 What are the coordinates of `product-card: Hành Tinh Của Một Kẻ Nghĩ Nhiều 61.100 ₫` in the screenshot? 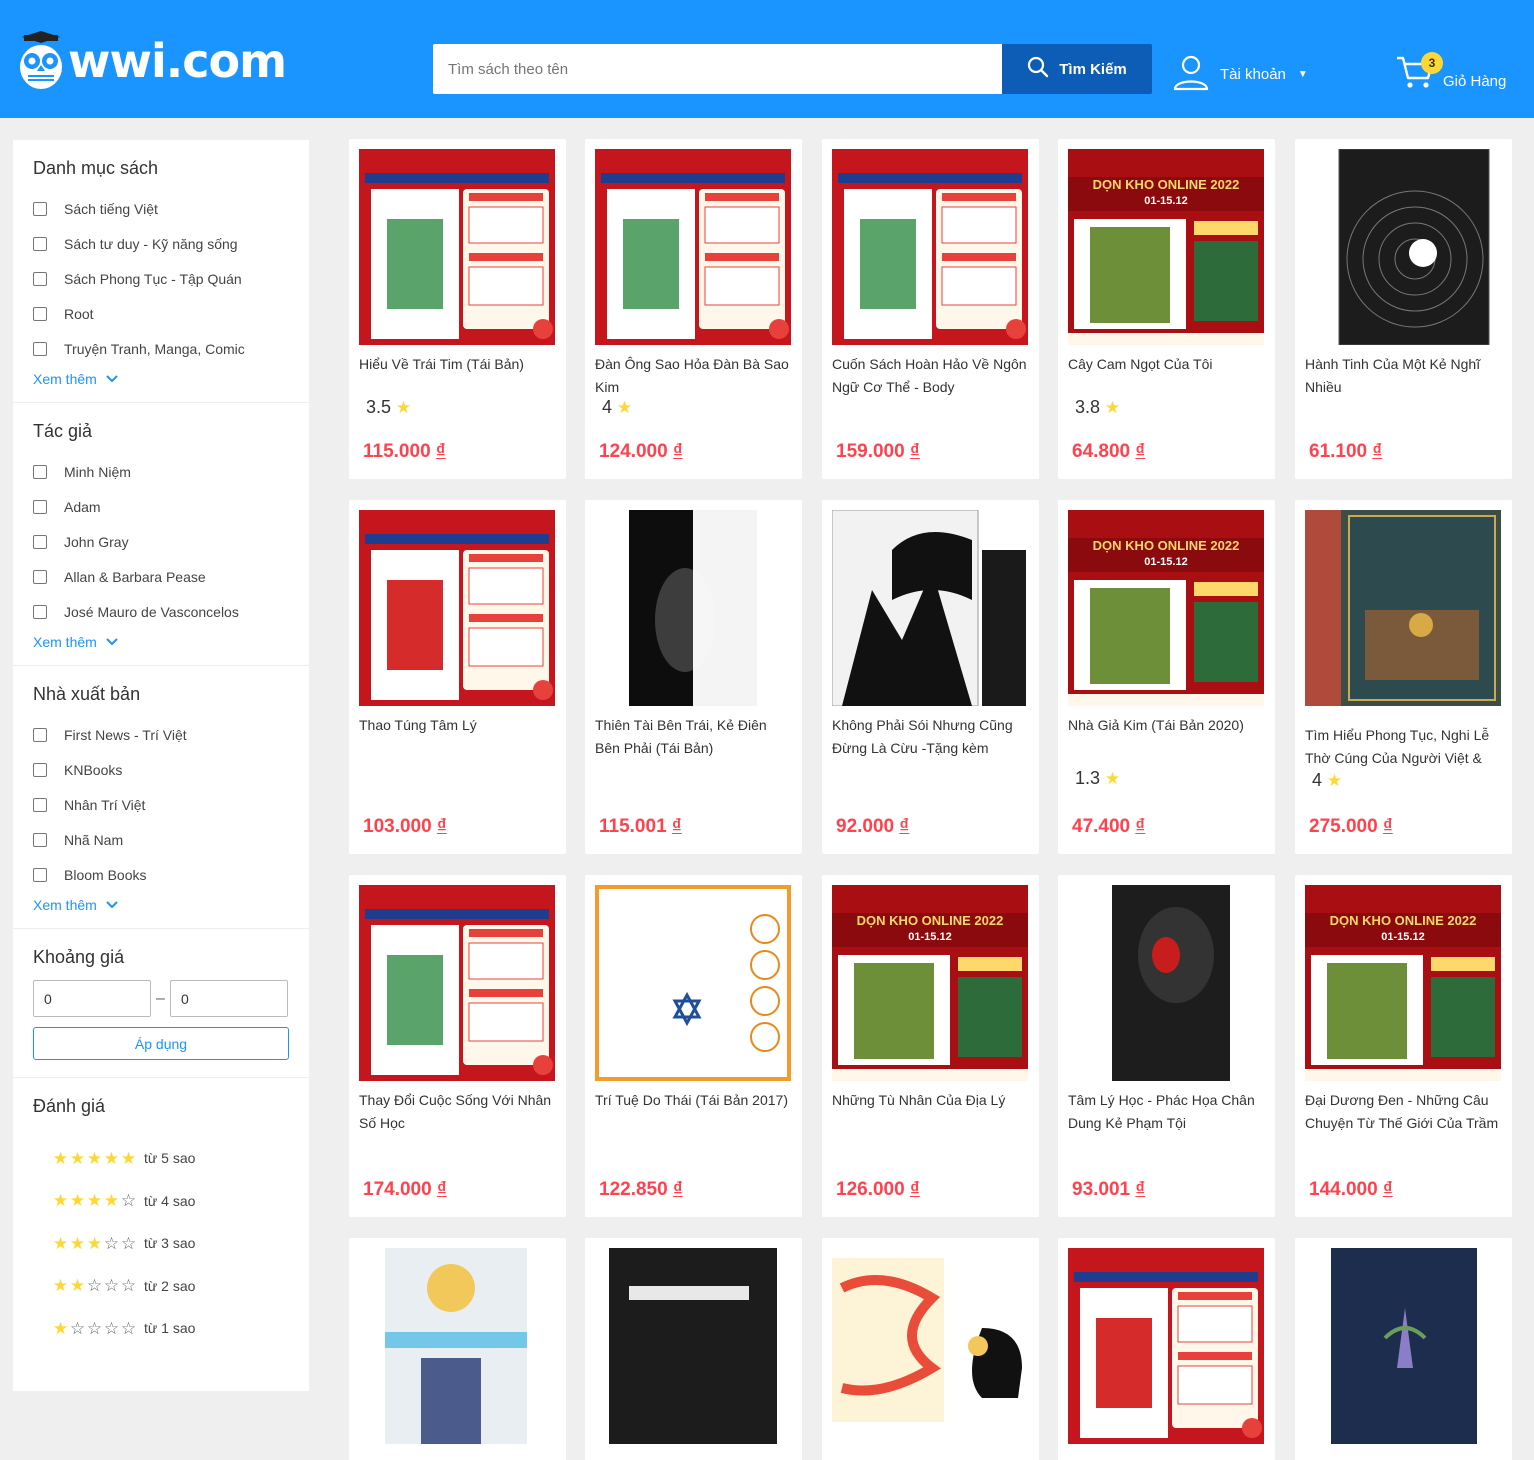 It's located at (1403, 309).